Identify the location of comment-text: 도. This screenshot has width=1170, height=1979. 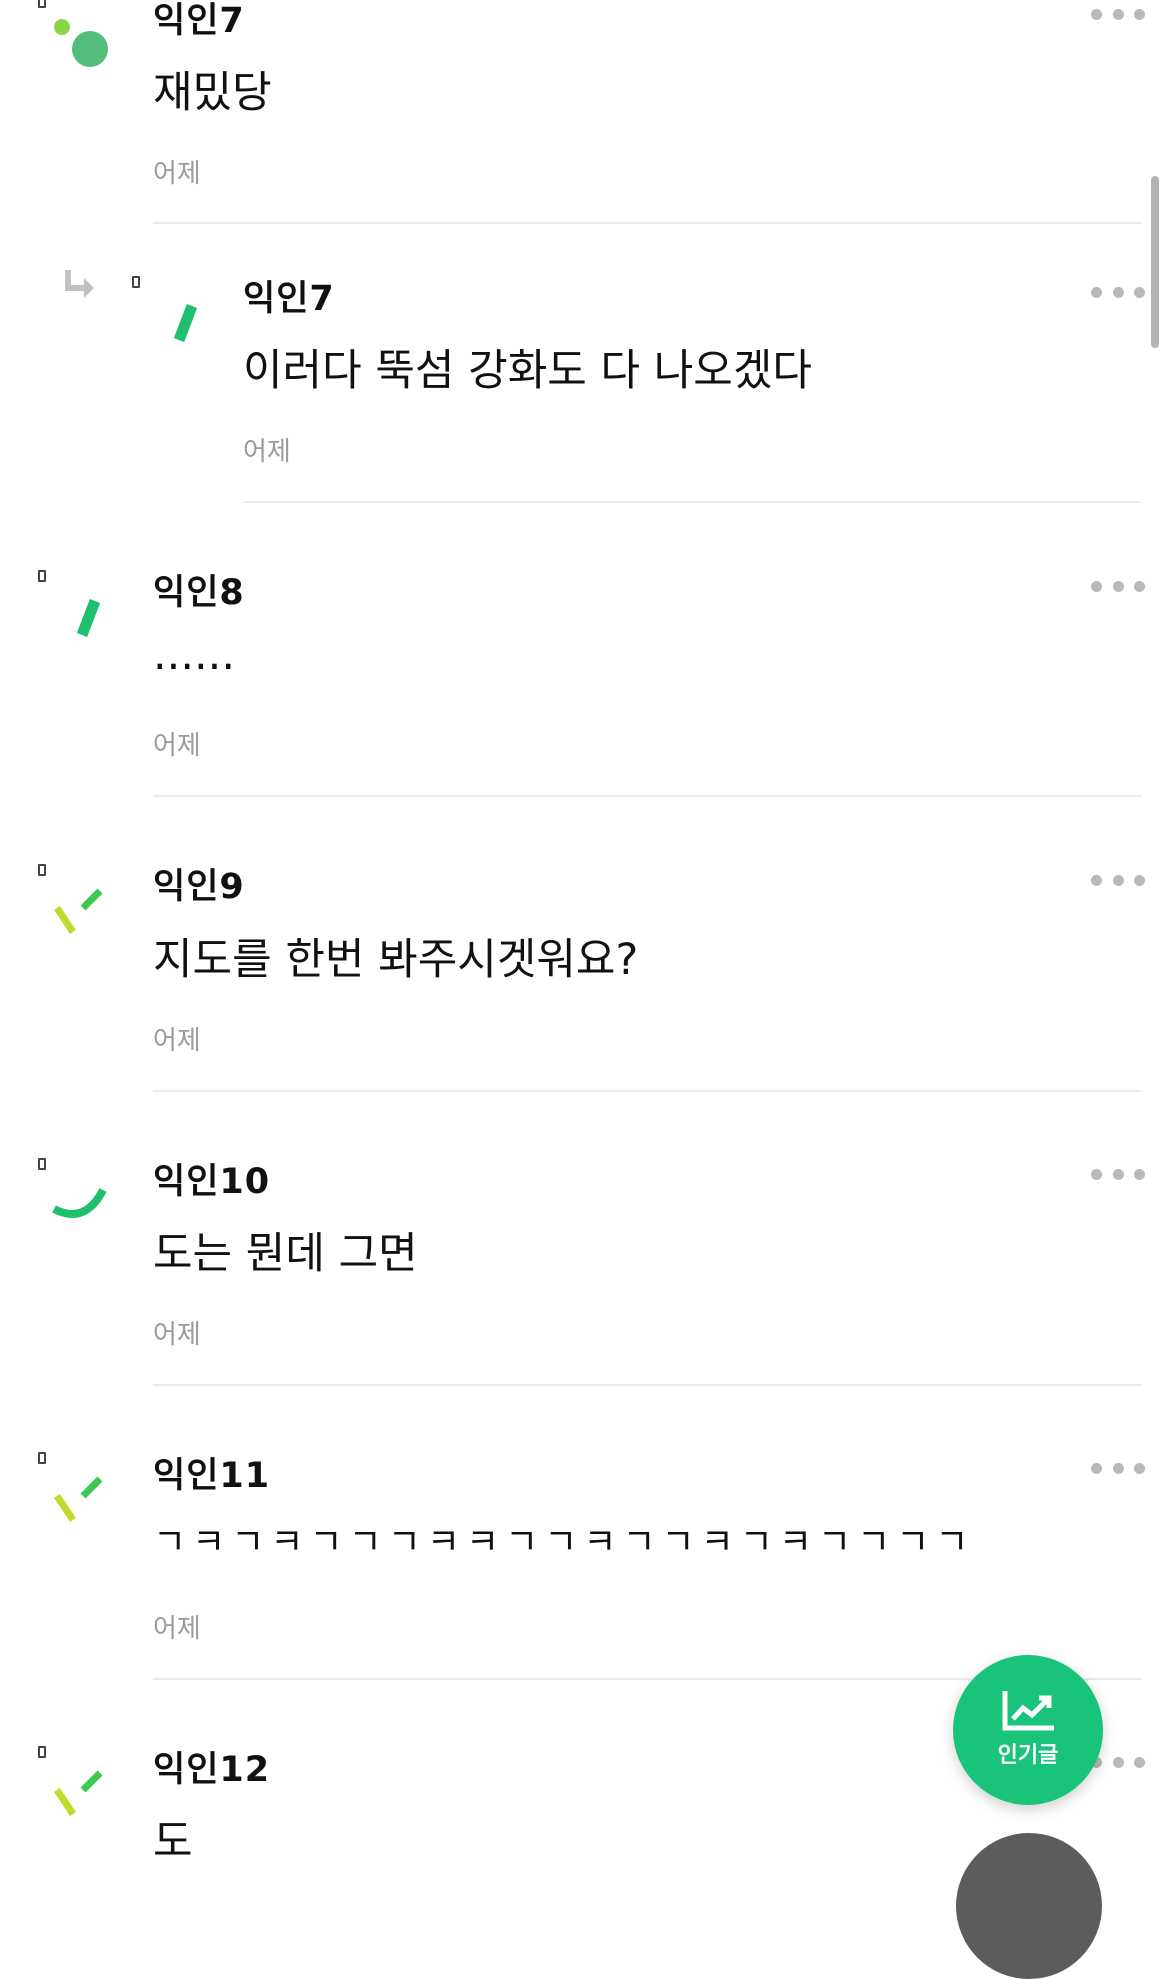
(173, 1842).